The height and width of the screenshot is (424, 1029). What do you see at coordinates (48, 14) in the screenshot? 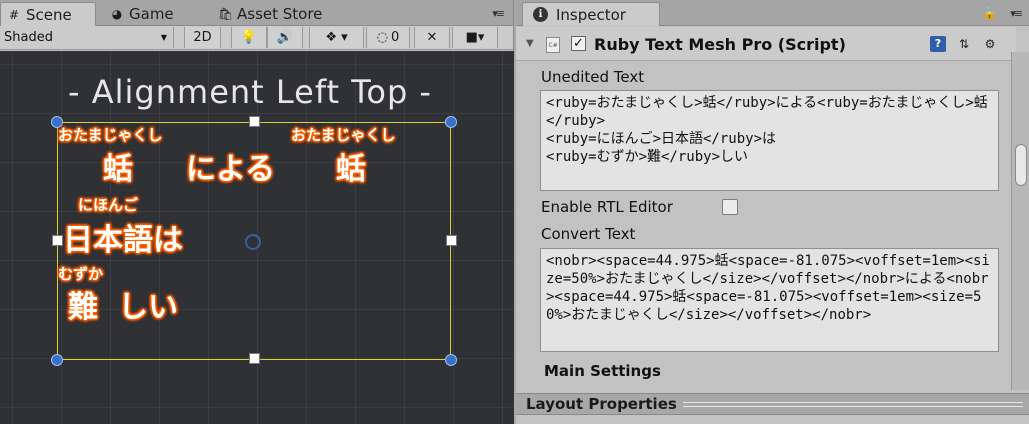
I see `tab-scene: # Scene` at bounding box center [48, 14].